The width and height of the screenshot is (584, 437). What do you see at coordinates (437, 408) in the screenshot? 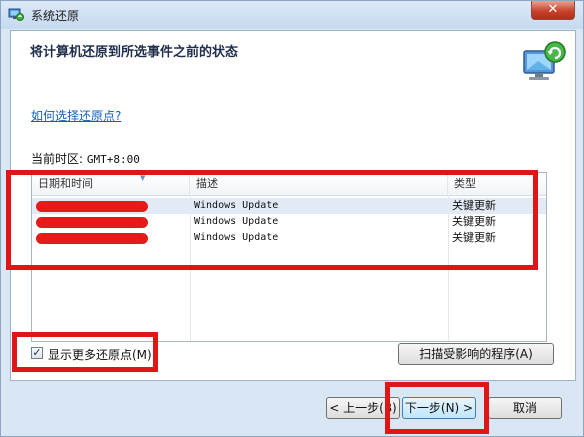
I see `annotation-box-next` at bounding box center [437, 408].